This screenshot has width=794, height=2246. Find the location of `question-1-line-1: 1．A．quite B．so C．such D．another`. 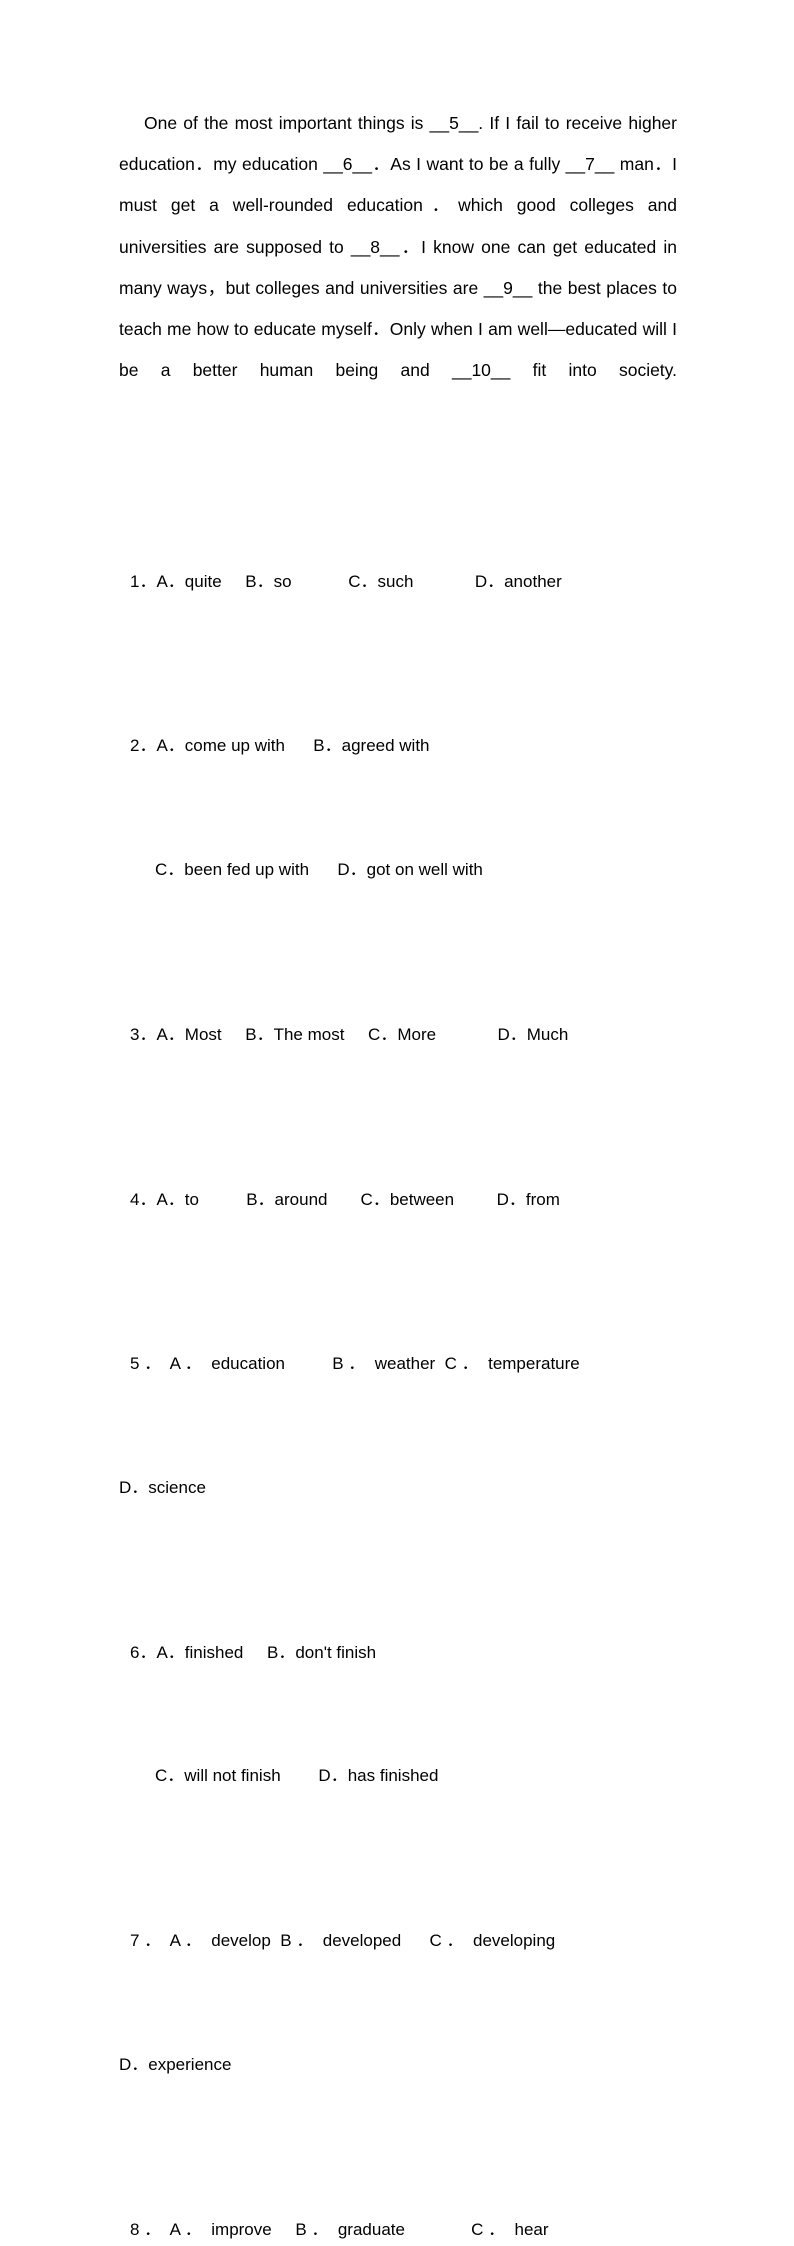

question-1-line-1: 1．A．quite B．so C．such D．another is located at coordinates (346, 581).